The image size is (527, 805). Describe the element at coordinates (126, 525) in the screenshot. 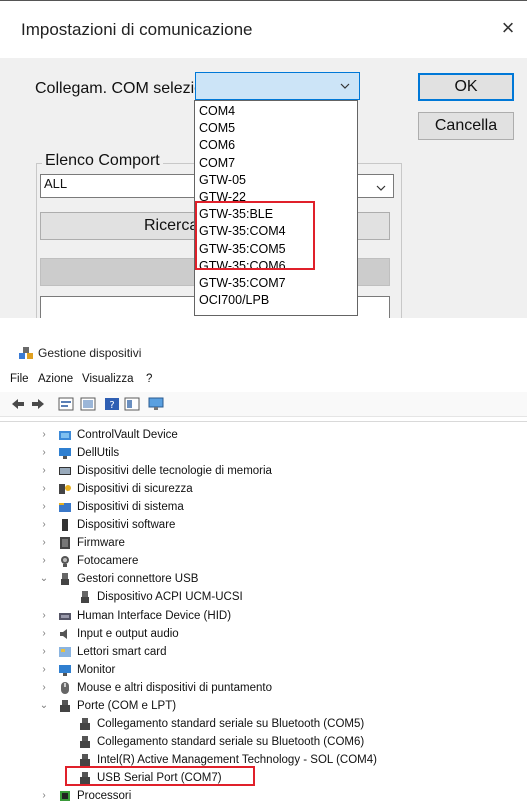

I see `tree-row-label: Dispositivi software` at that location.